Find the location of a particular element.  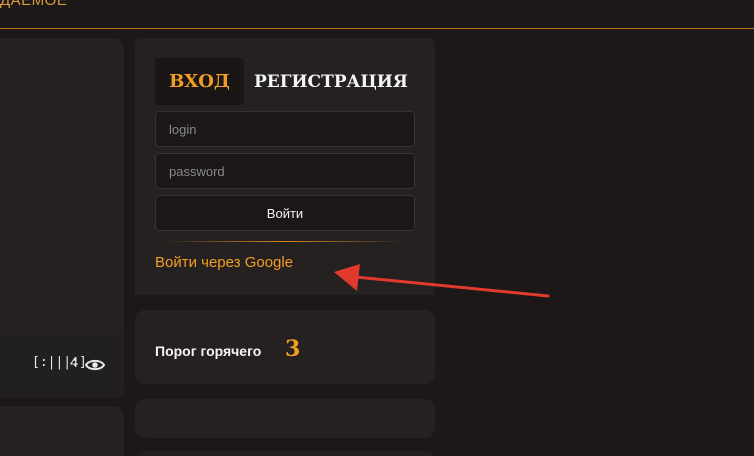

password-field: password is located at coordinates (285, 171).